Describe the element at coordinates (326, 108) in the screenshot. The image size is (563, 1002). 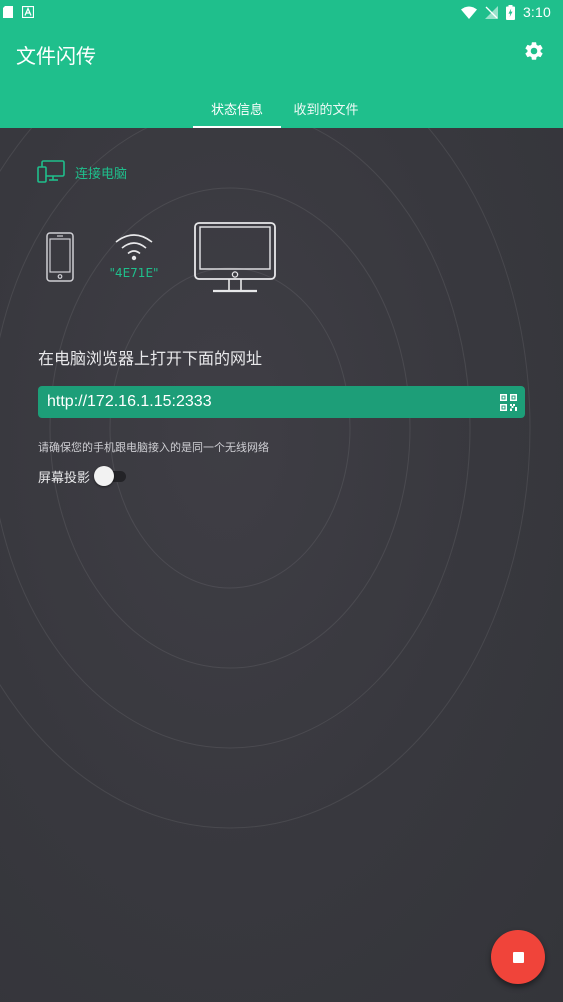
I see `tab-received-files: 收到的文件` at that location.